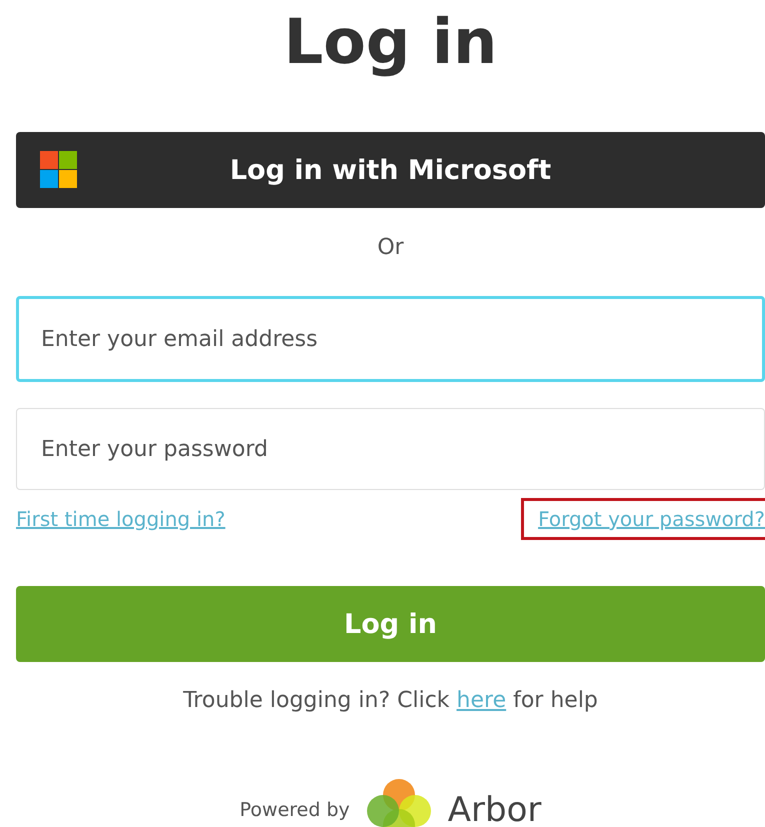 This screenshot has width=765, height=827. What do you see at coordinates (121, 519) in the screenshot?
I see `first-time-link: First time logging in?` at bounding box center [121, 519].